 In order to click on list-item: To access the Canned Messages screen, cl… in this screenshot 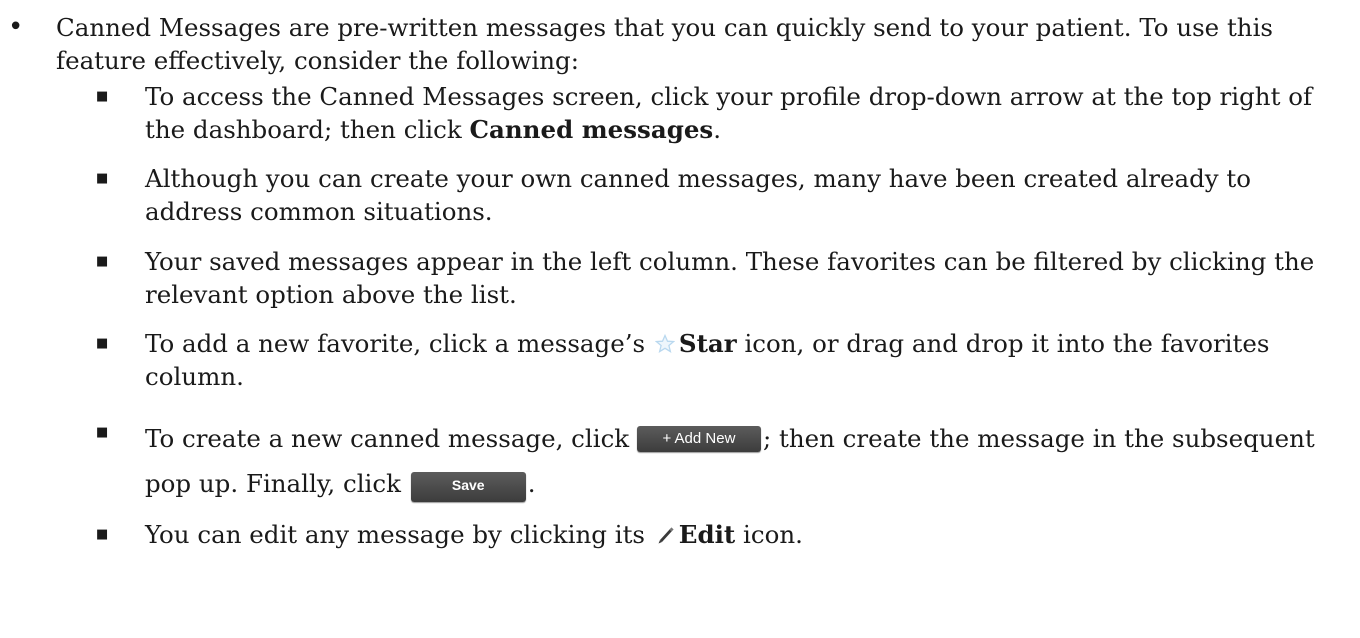, I will do `click(750, 113)`.